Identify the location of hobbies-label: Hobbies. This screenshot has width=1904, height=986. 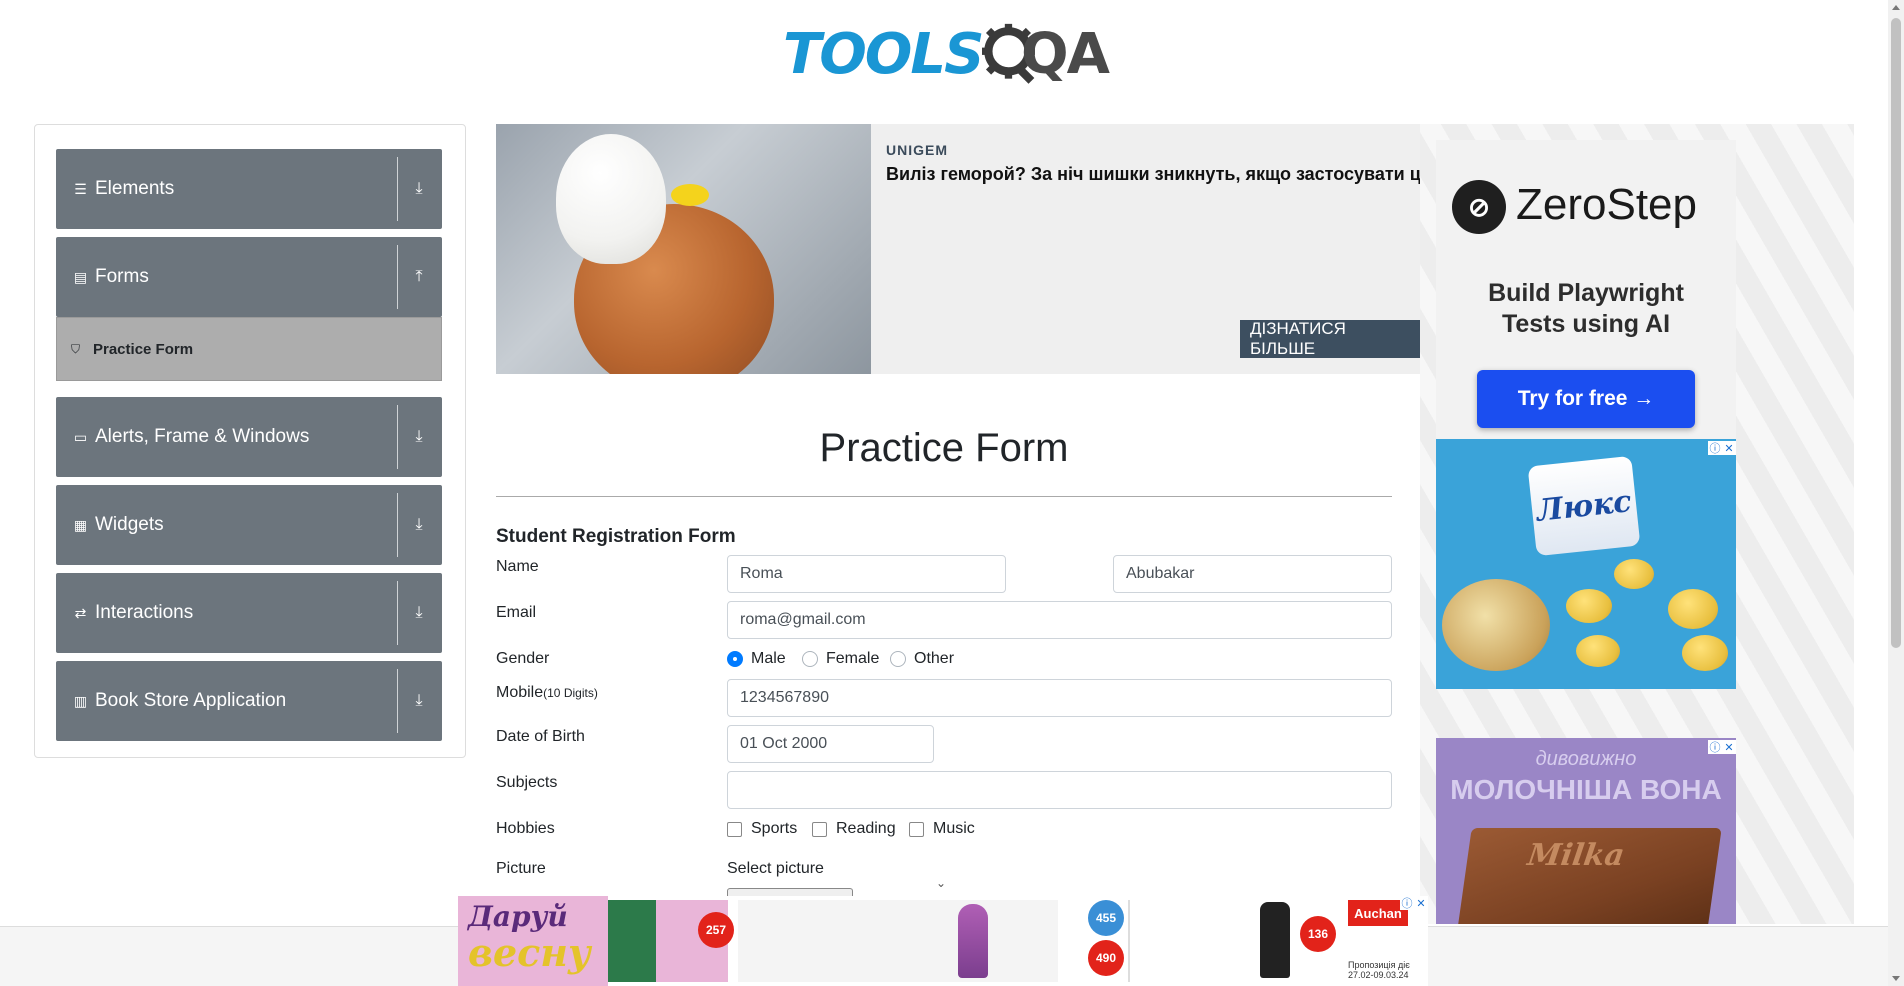
(525, 828).